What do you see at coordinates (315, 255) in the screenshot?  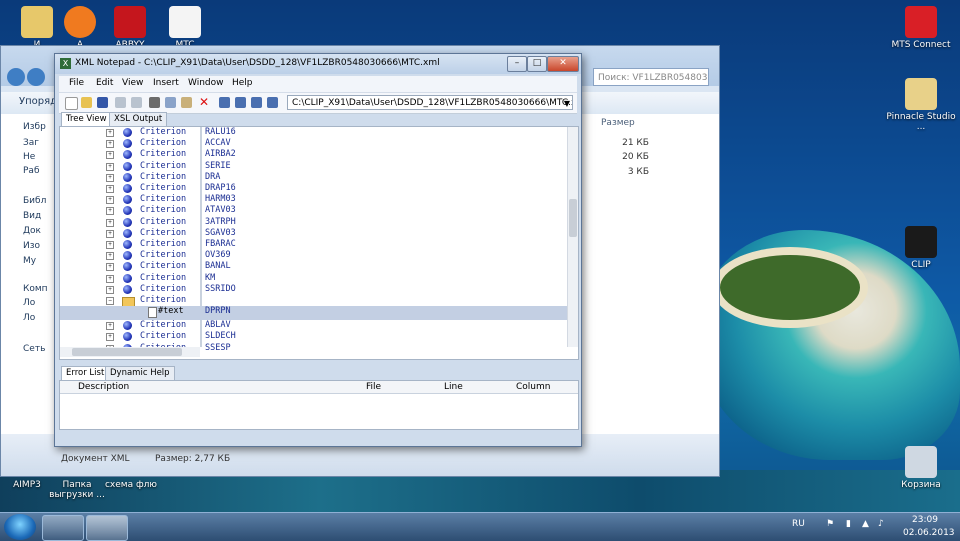 I see `tree-row: + Criterion OV369` at bounding box center [315, 255].